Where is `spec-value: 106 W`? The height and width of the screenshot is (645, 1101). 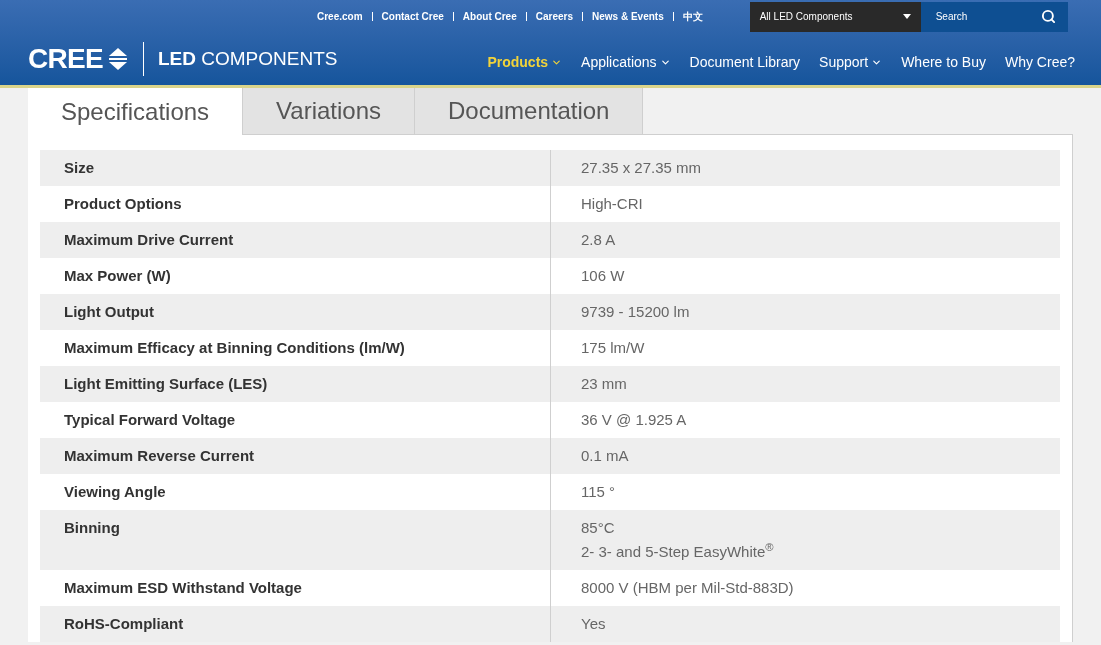 spec-value: 106 W is located at coordinates (603, 276).